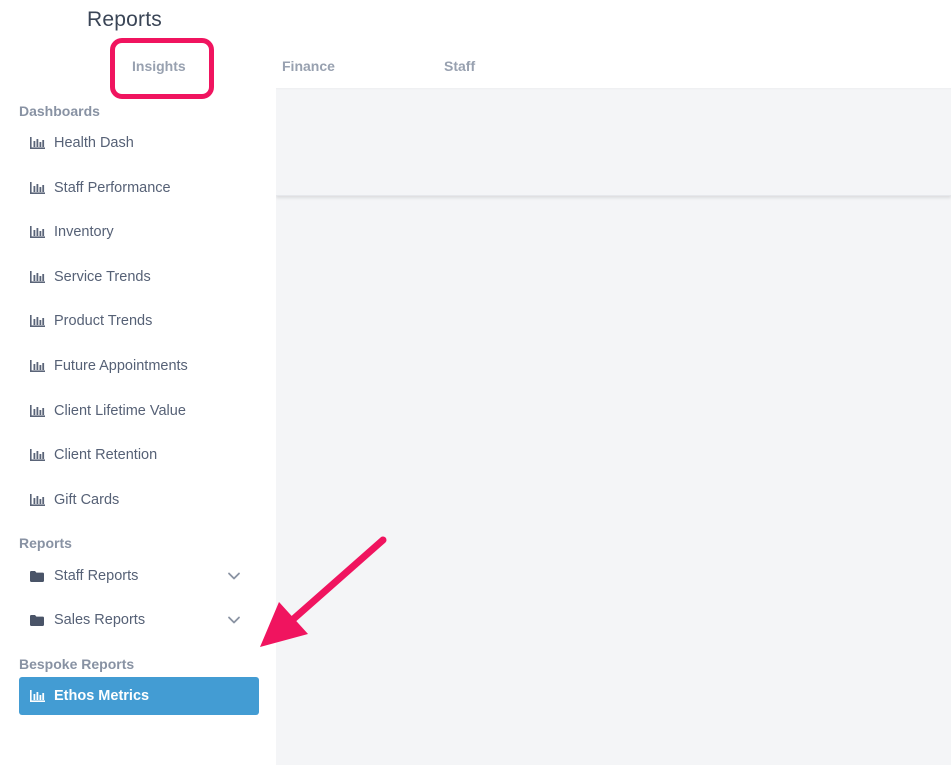 Image resolution: width=951 pixels, height=765 pixels. I want to click on sidebar-item-inventory: Inventory, so click(139, 232).